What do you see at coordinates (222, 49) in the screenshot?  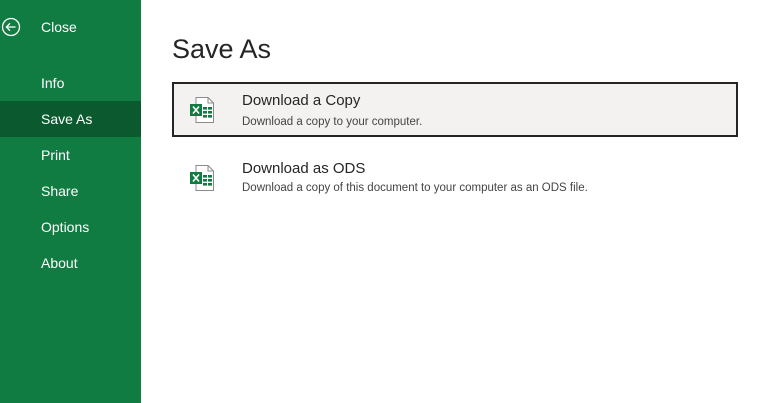 I see `page-title: Save As` at bounding box center [222, 49].